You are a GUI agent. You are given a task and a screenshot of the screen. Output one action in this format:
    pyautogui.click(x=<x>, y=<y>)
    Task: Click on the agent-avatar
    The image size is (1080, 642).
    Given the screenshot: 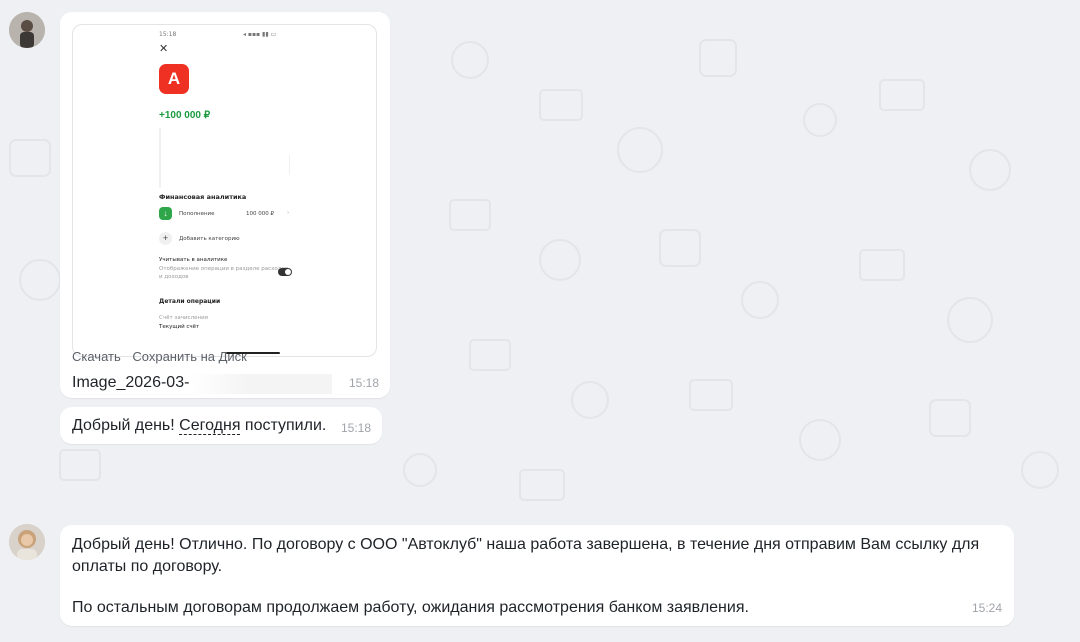 What is the action you would take?
    pyautogui.click(x=27, y=542)
    